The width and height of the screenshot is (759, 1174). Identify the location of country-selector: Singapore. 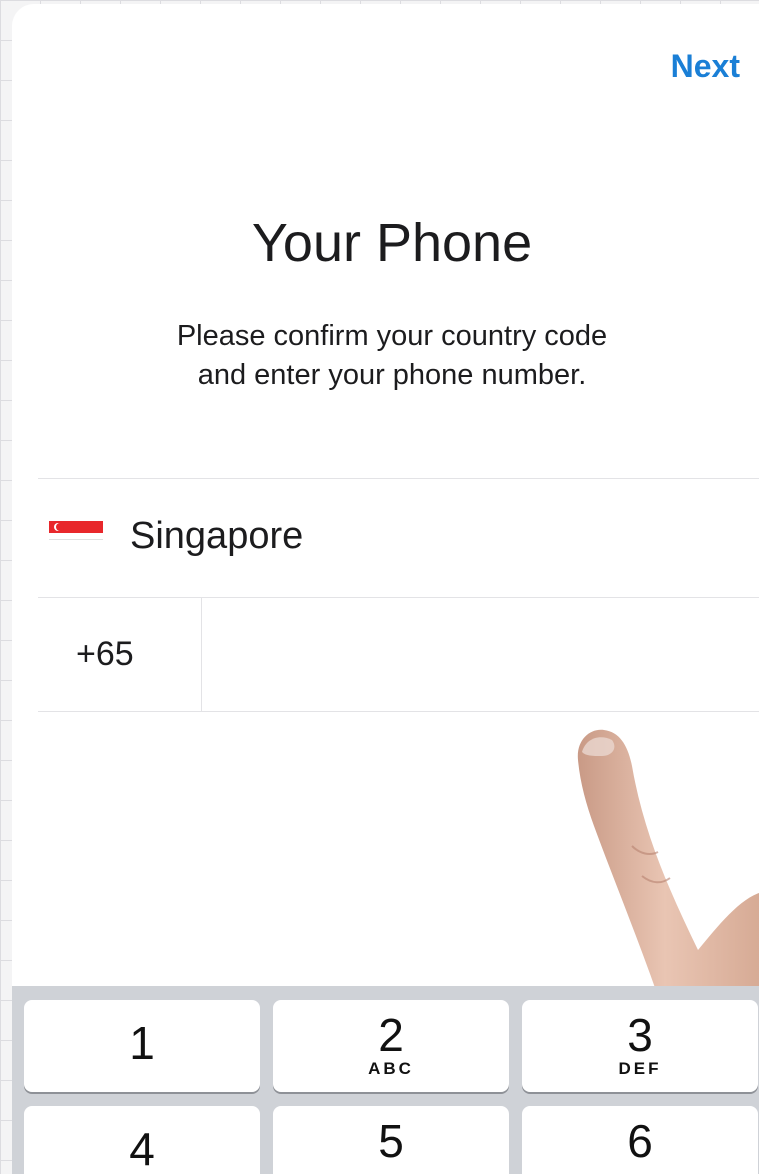
(398, 538).